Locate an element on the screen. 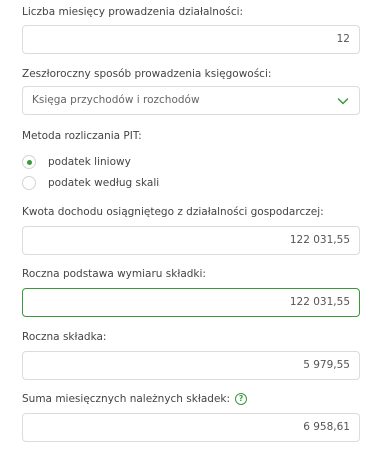  bookkeeping-select: Księga przychodów i rozchodów is located at coordinates (191, 100).